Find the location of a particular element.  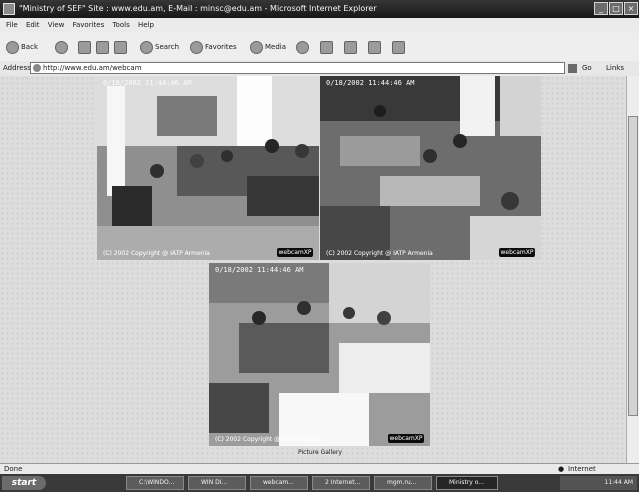

webcam-2-logo: webcamXP is located at coordinates (517, 252).